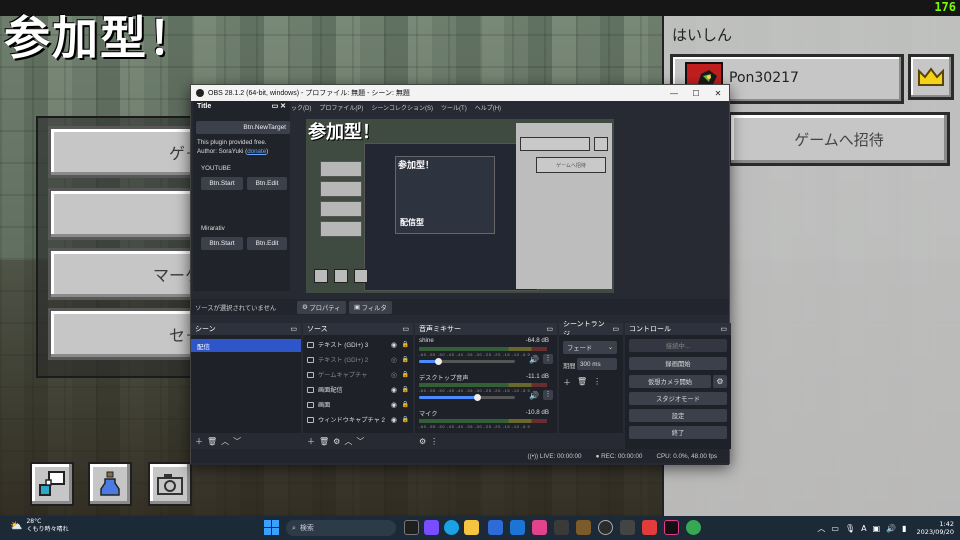 The width and height of the screenshot is (960, 540). What do you see at coordinates (863, 528) in the screenshot?
I see `input-lang-indicator: A` at bounding box center [863, 528].